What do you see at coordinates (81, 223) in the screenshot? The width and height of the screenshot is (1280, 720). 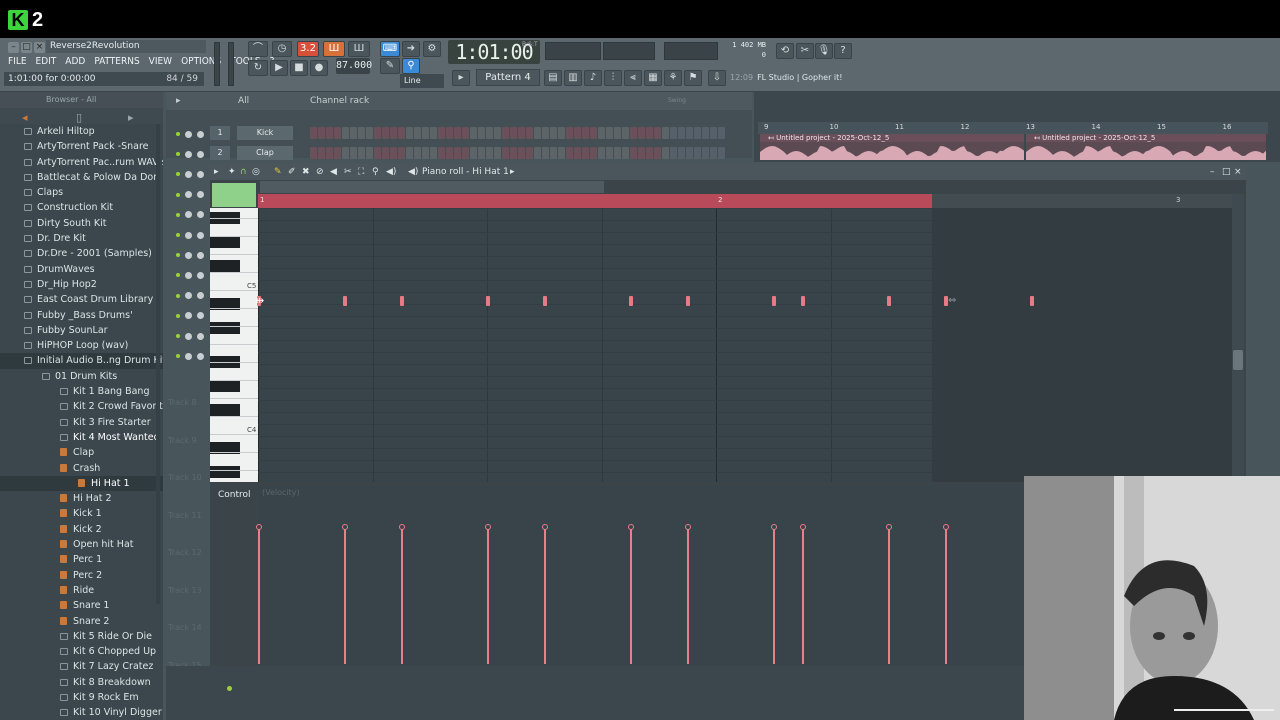 I see `browser-item: Dirty South Kit` at bounding box center [81, 223].